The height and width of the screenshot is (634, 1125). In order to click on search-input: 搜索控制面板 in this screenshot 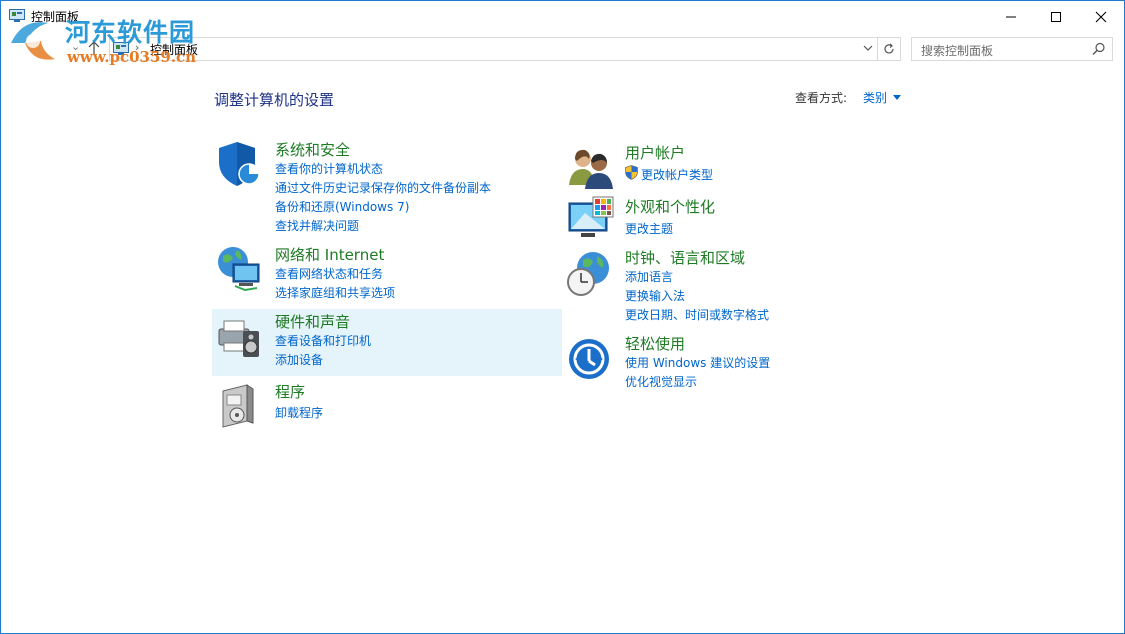, I will do `click(957, 50)`.